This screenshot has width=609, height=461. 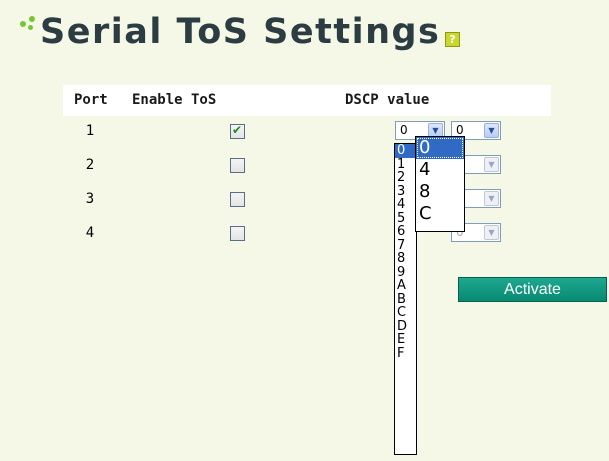 What do you see at coordinates (91, 100) in the screenshot?
I see `header-port: Port` at bounding box center [91, 100].